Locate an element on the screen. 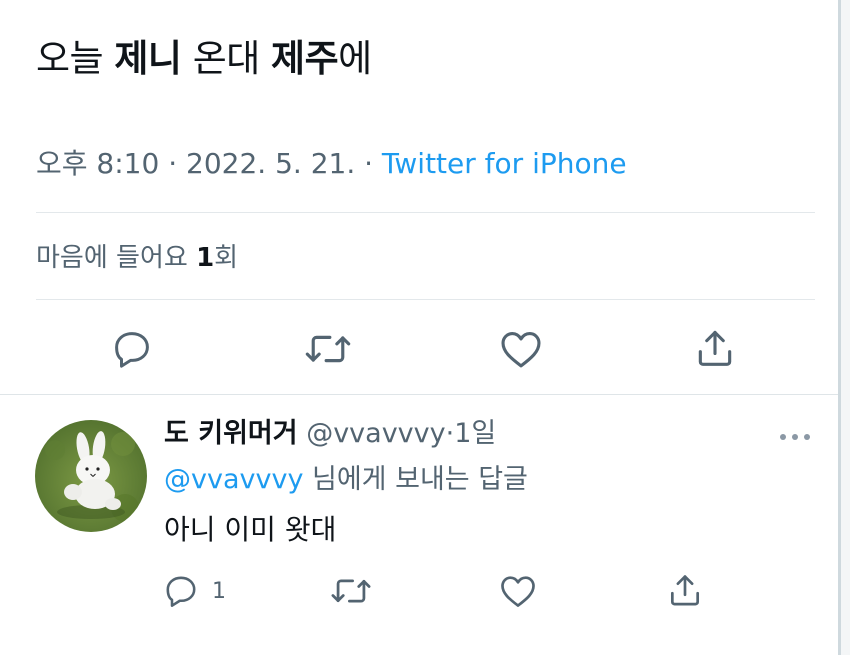 The width and height of the screenshot is (850, 655). tweet-text-part: 오늘 is located at coordinates (75, 58).